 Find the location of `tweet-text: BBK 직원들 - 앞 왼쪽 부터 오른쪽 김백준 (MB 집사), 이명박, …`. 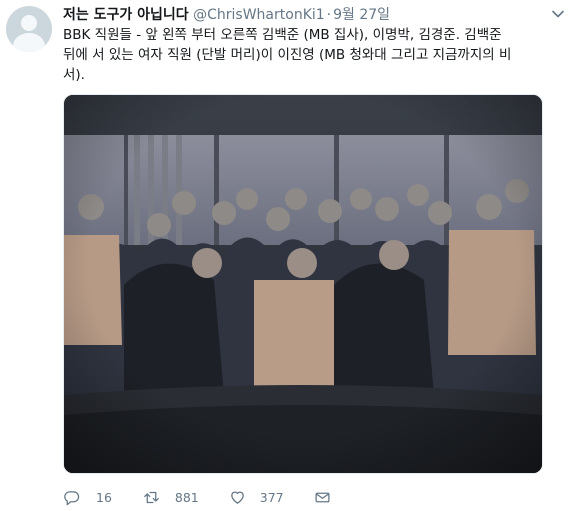

tweet-text: BBK 직원들 - 앞 왼쪽 부터 오른쪽 김백준 (MB 집사), 이명박, … is located at coordinates (287, 55).